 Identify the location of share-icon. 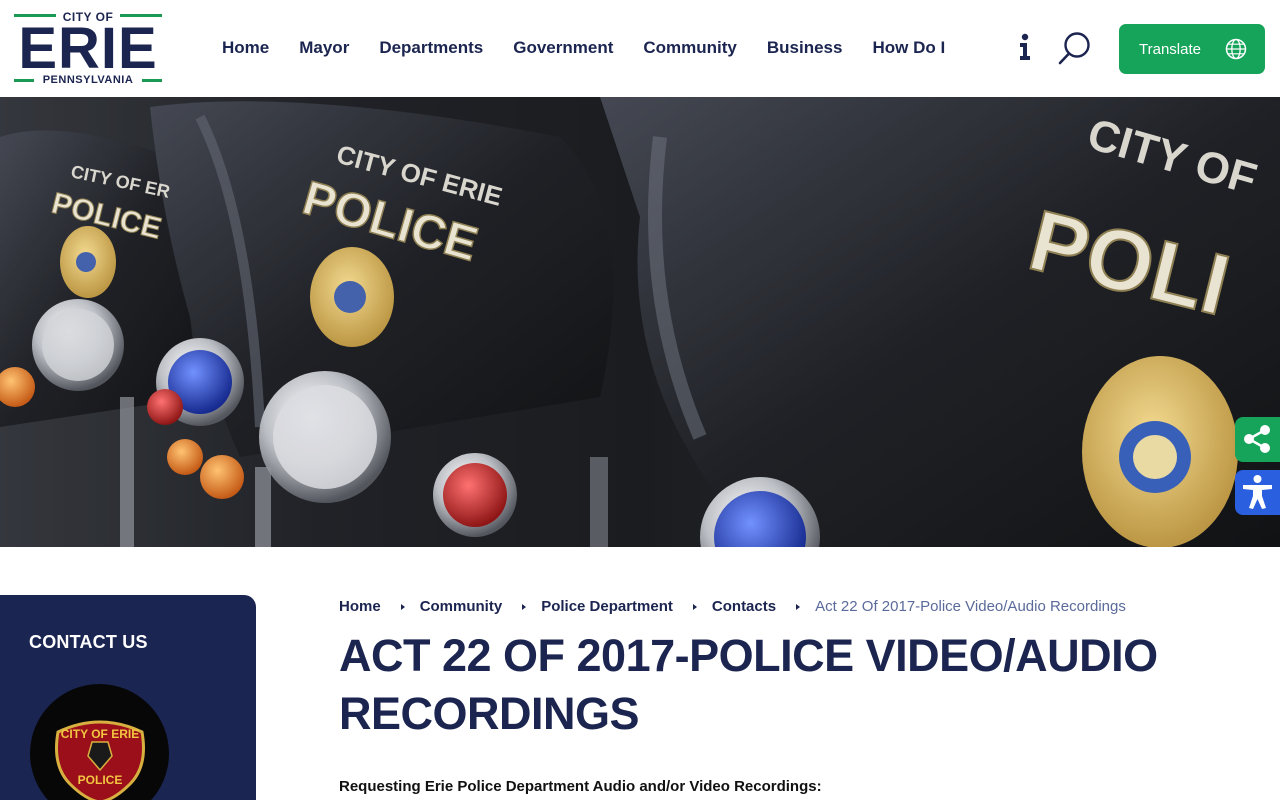
(1257, 439).